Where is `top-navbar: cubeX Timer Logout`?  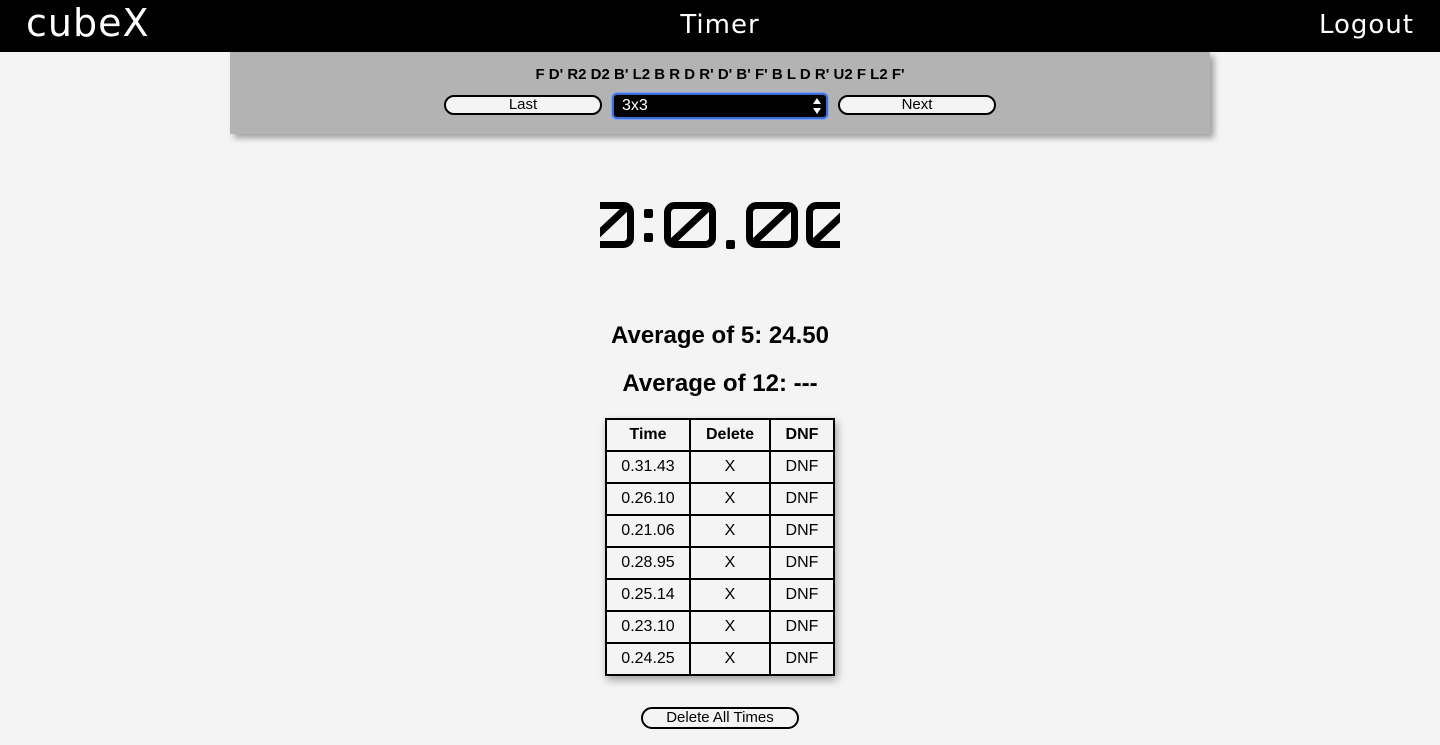 top-navbar: cubeX Timer Logout is located at coordinates (720, 26).